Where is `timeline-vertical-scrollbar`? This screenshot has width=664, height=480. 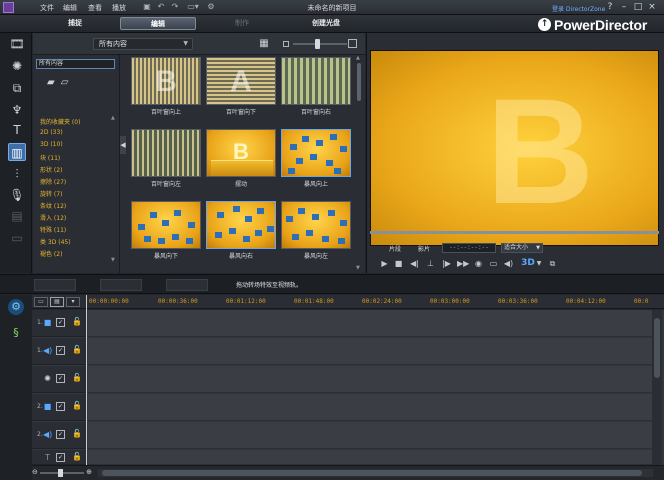
timeline-vertical-scrollbar is located at coordinates (657, 387).